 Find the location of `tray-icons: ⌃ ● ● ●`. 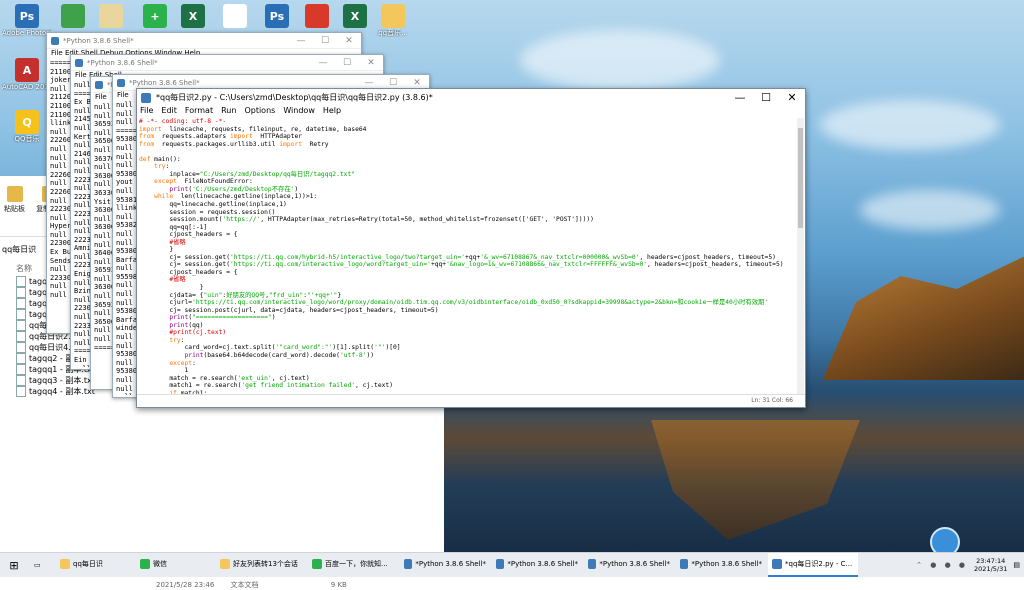

tray-icons: ⌃ ● ● ● is located at coordinates (942, 565).